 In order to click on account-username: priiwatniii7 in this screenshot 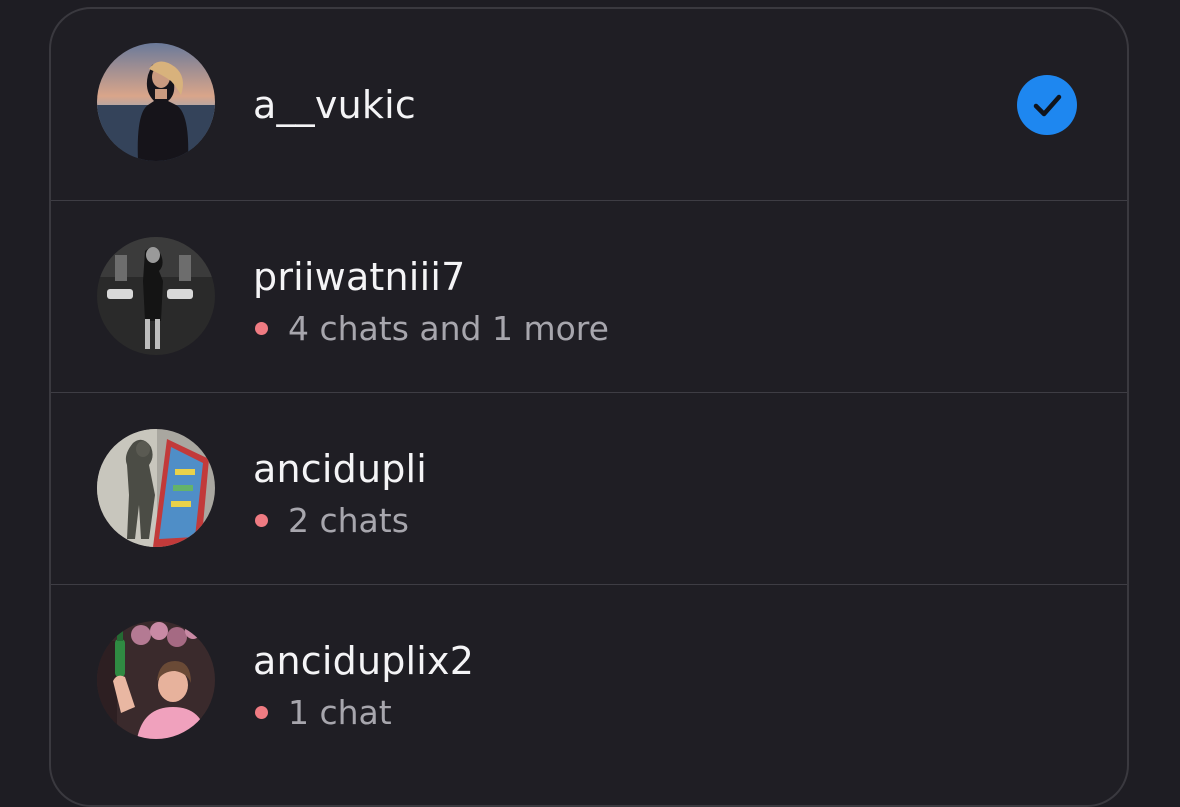, I will do `click(359, 277)`.